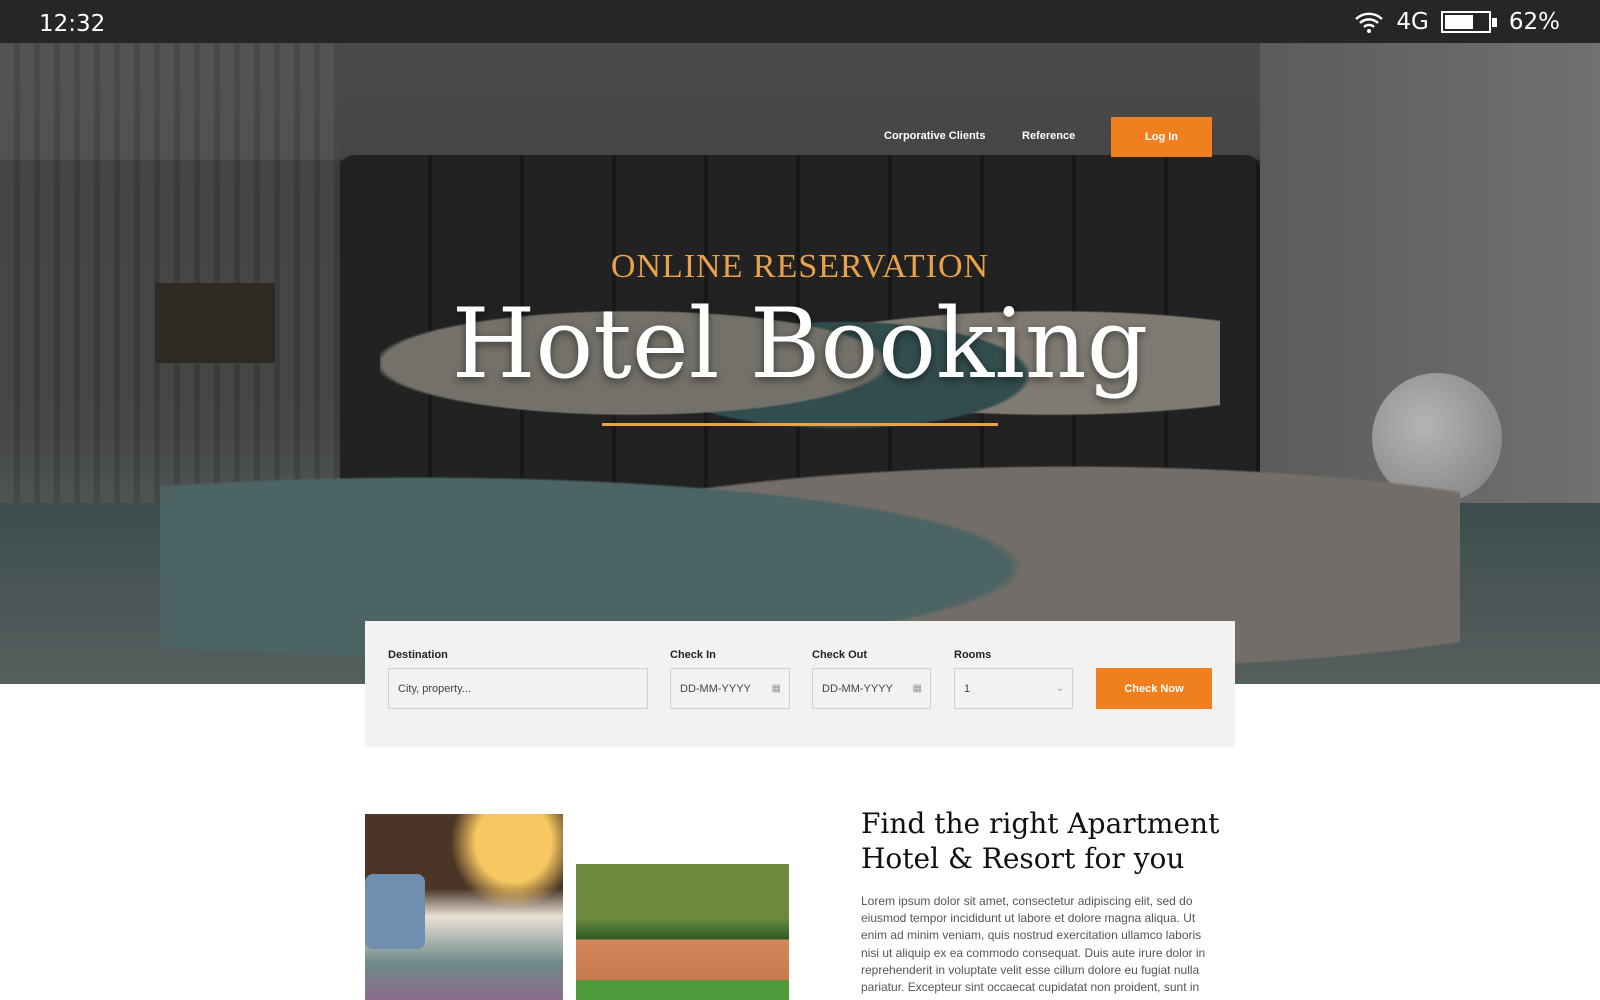  What do you see at coordinates (1468, 22) in the screenshot?
I see `battery-icon` at bounding box center [1468, 22].